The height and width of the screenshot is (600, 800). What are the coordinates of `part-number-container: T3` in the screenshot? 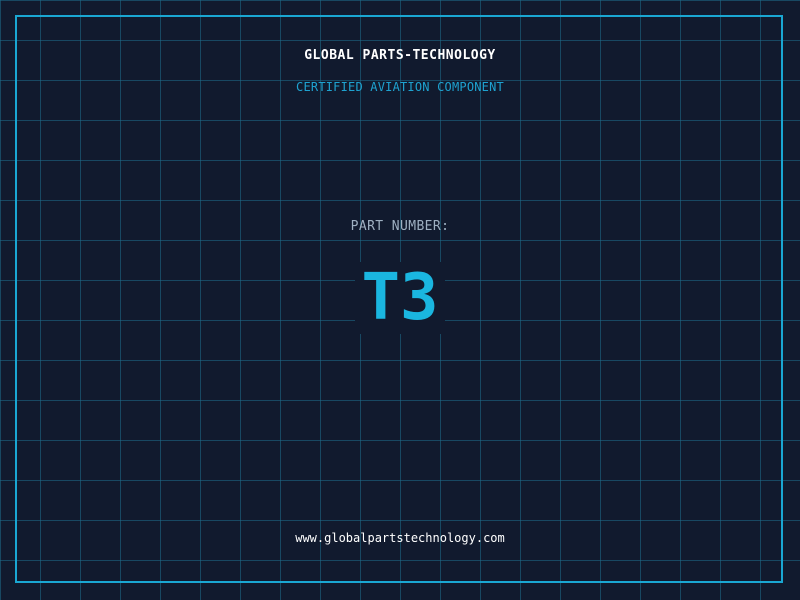 It's located at (400, 298).